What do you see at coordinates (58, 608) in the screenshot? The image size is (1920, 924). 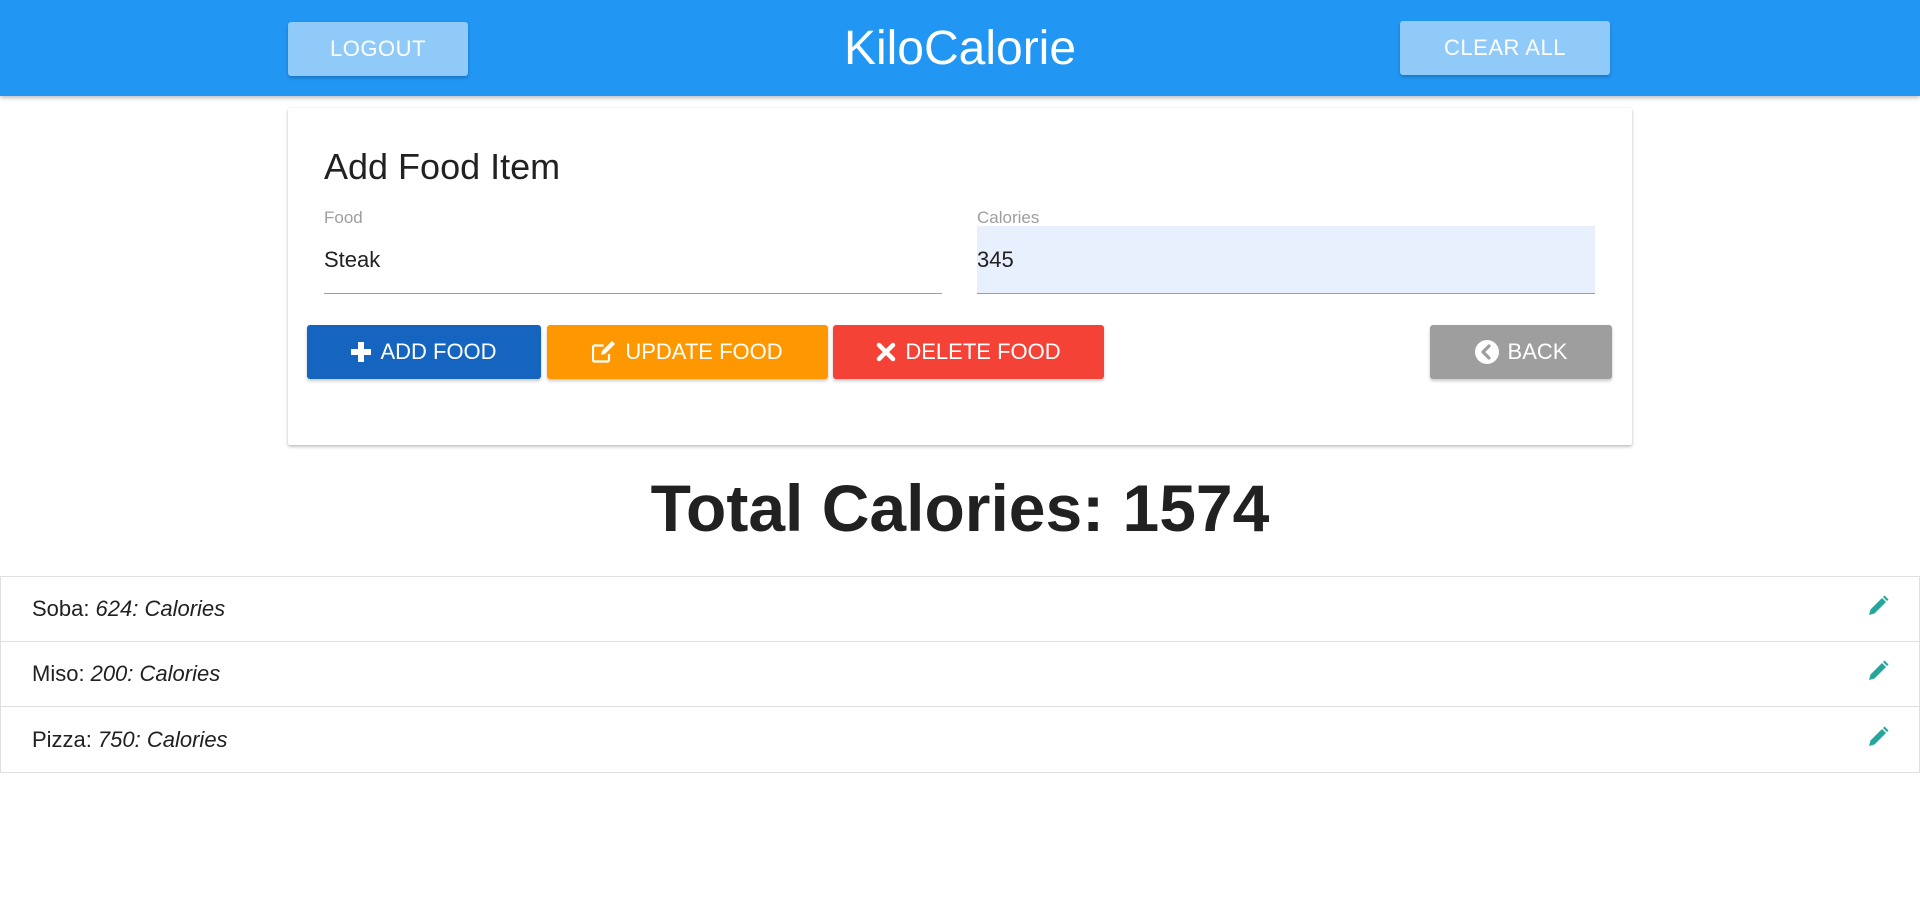 I see `item-name: Soba` at bounding box center [58, 608].